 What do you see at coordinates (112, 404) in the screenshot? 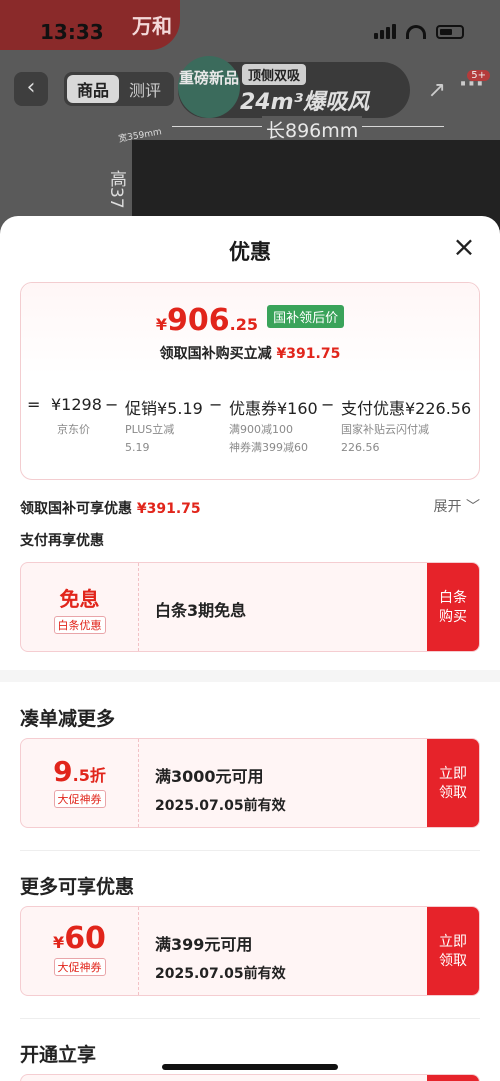
I see `formula-minus-1: −` at bounding box center [112, 404].